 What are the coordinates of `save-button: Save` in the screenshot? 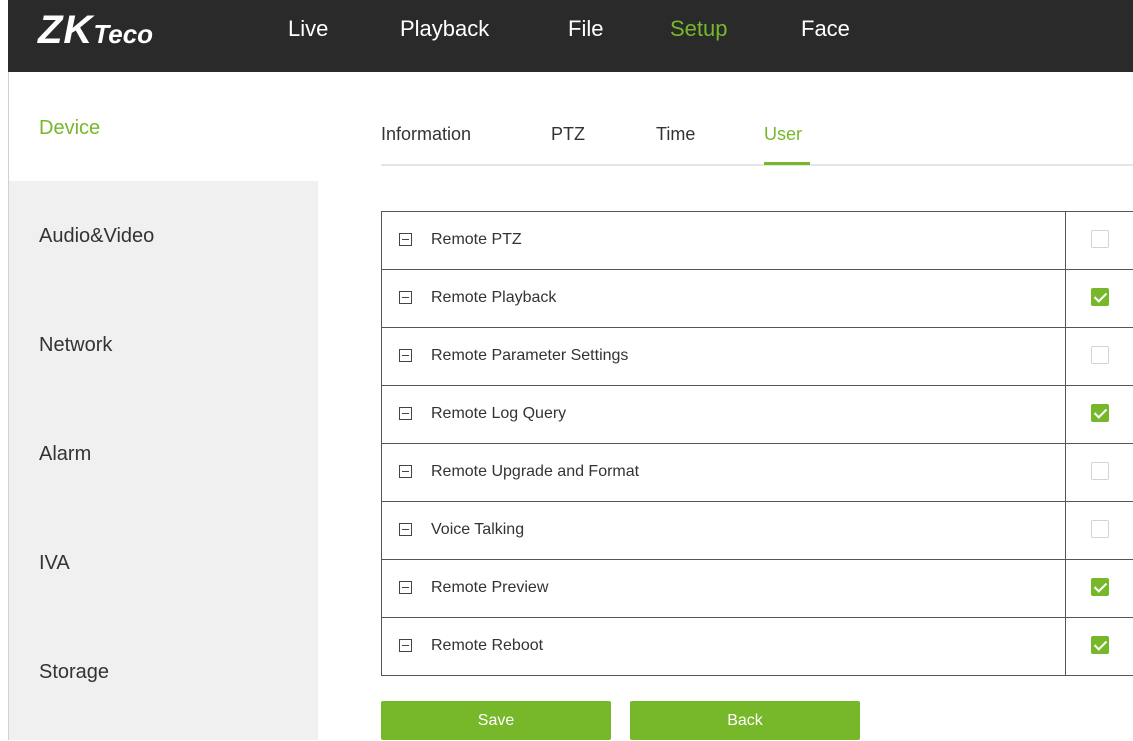 It's located at (496, 720).